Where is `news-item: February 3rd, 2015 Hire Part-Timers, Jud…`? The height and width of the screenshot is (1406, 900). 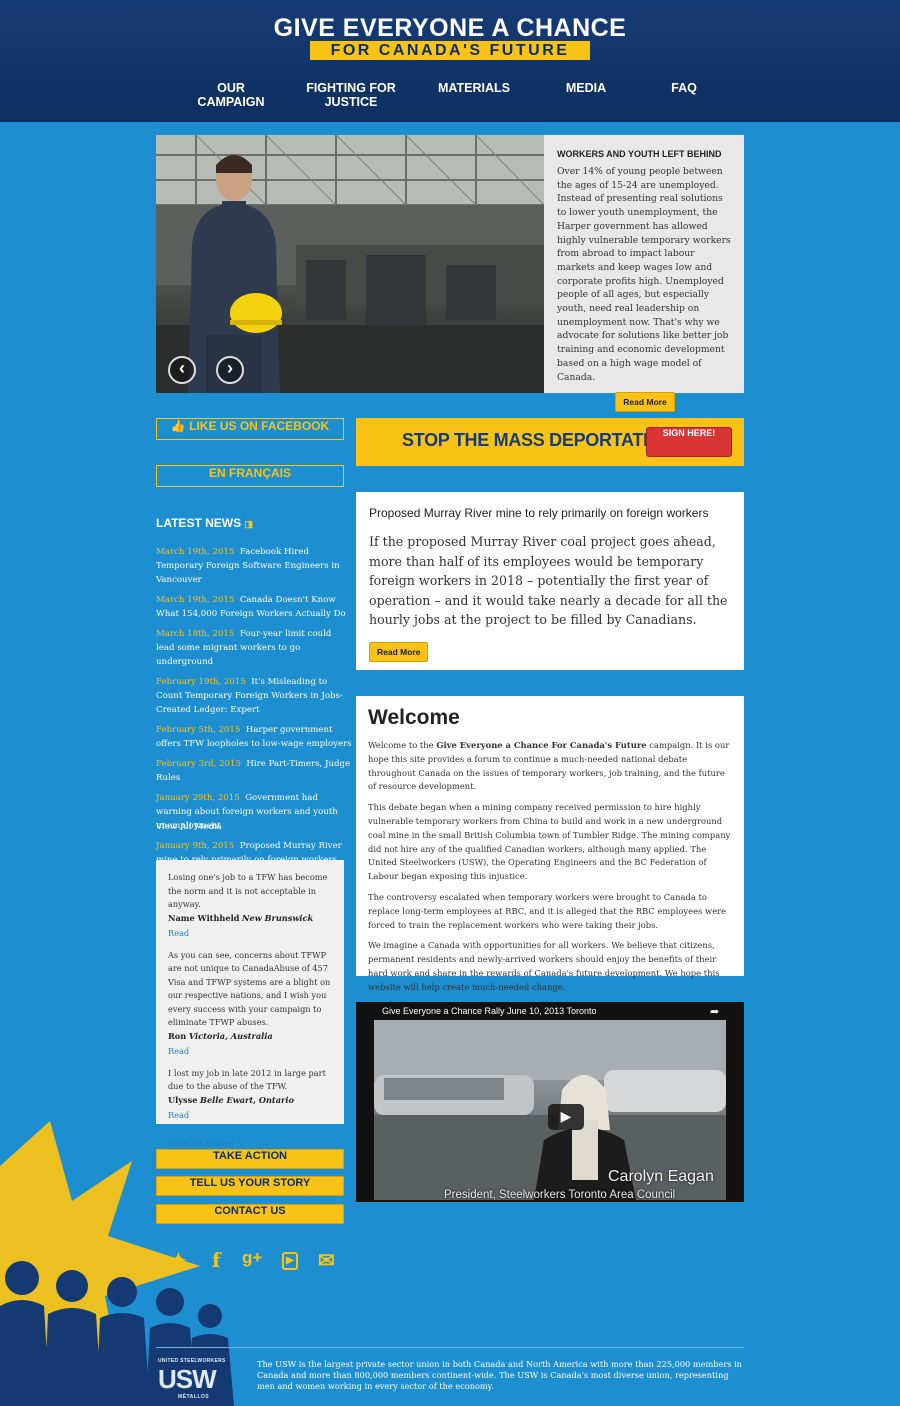
news-item: February 3rd, 2015 Hire Part-Timers, Jud… is located at coordinates (254, 771).